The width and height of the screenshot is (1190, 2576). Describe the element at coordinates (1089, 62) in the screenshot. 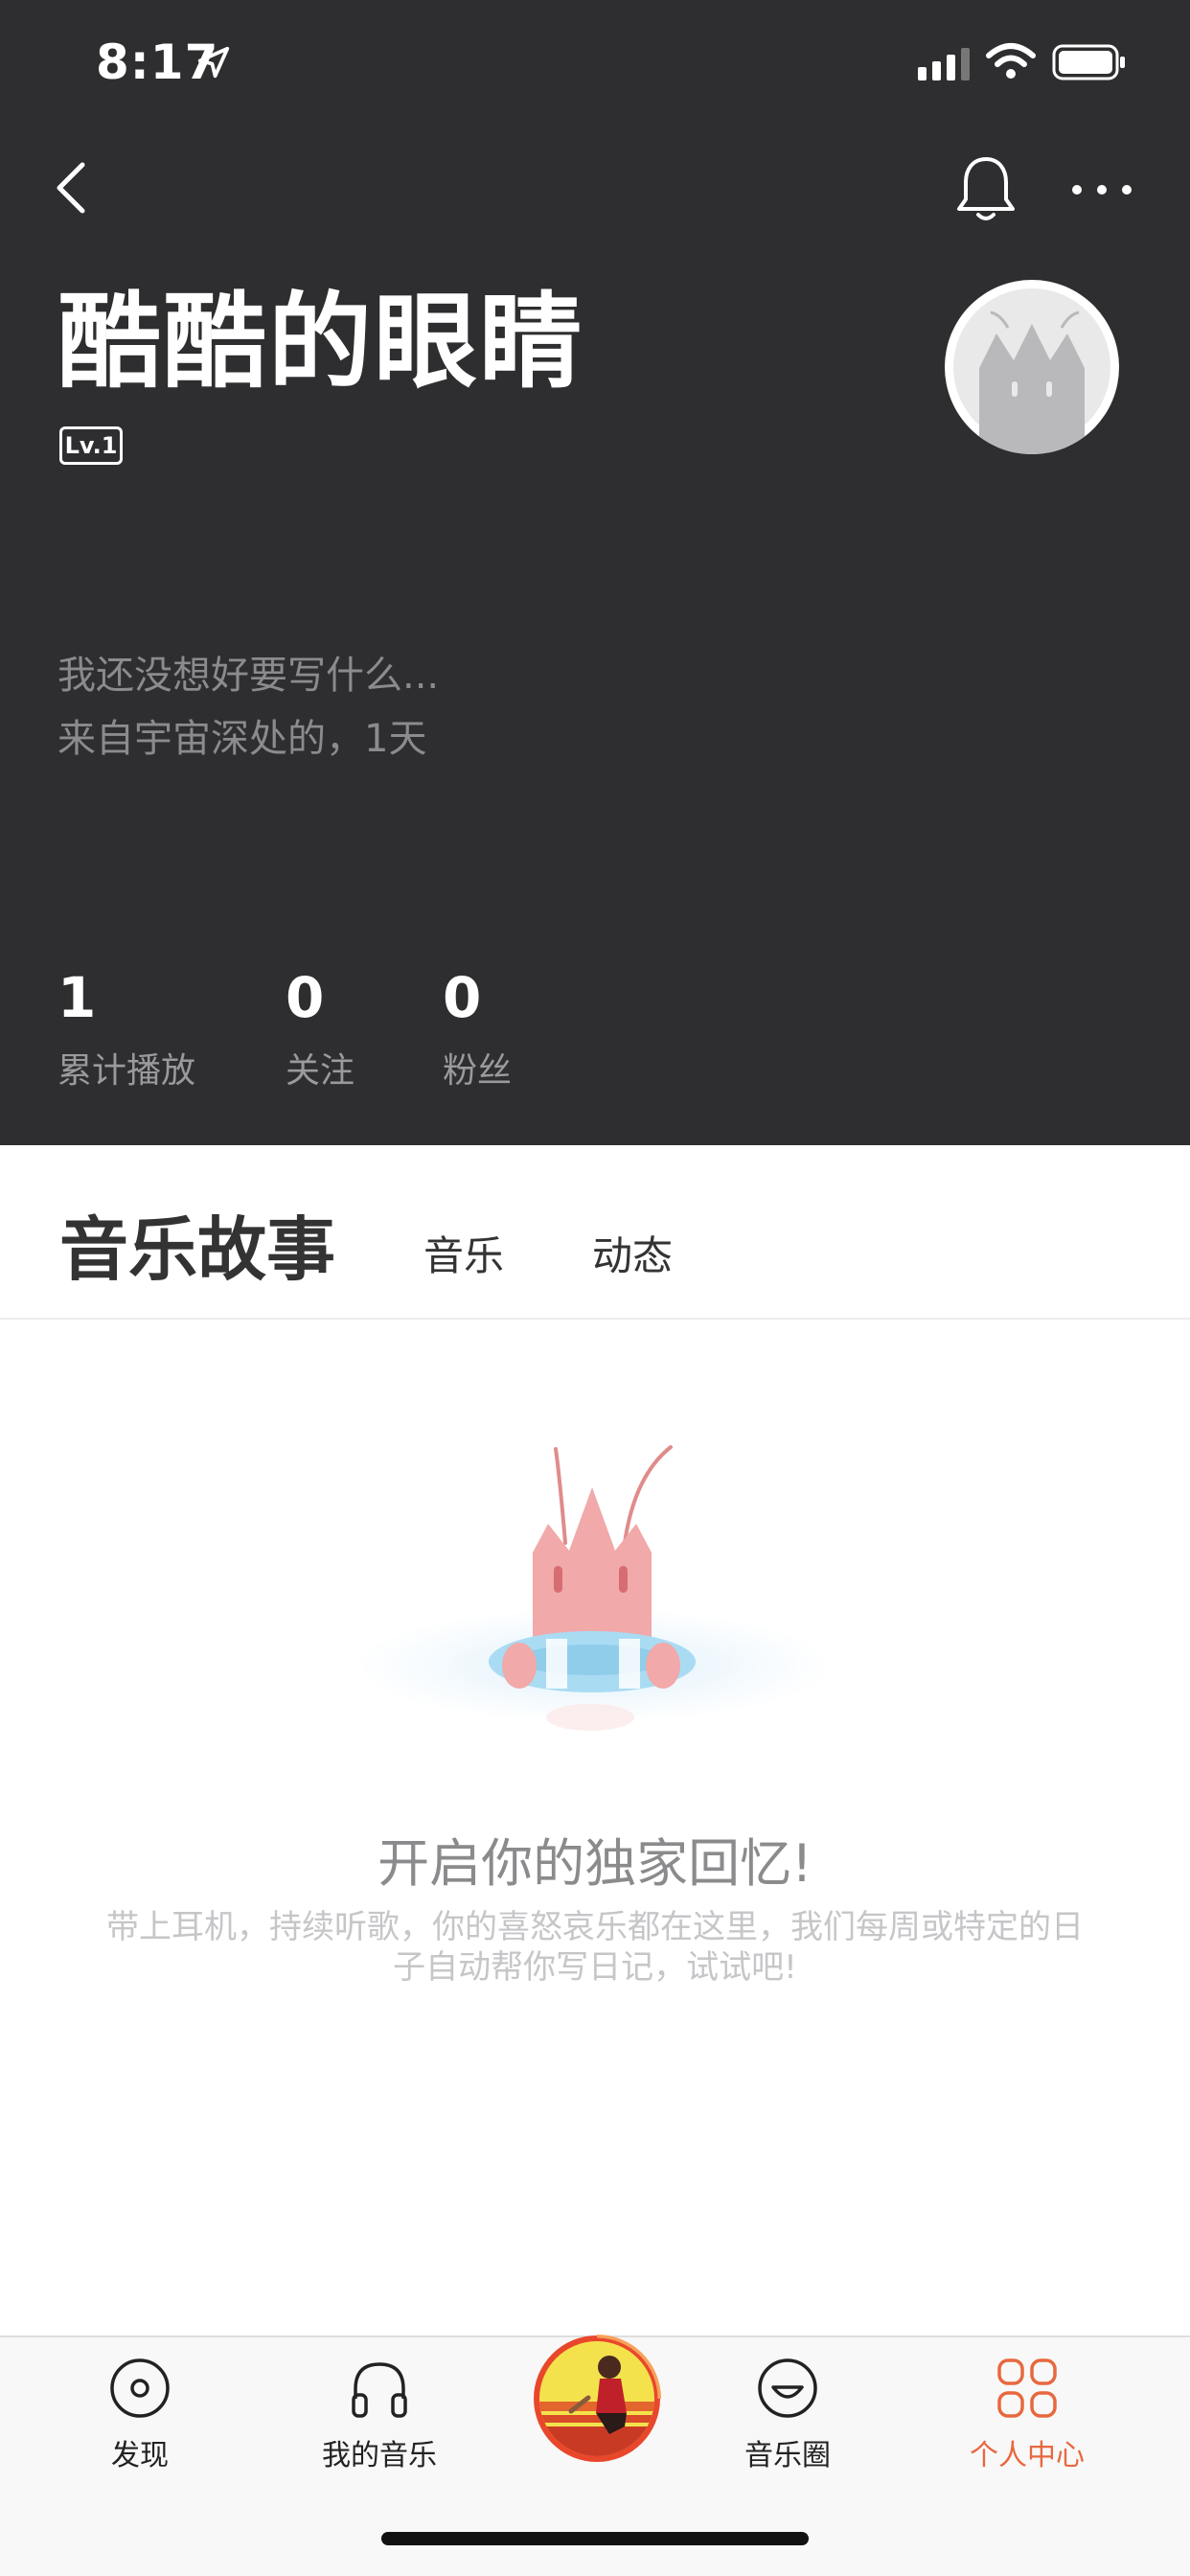

I see `battery-icon` at that location.